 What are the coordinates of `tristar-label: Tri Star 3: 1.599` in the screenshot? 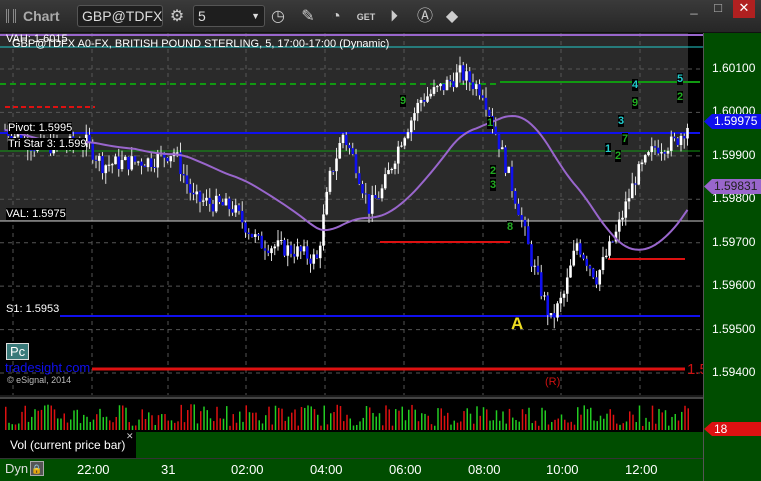 It's located at (47, 144).